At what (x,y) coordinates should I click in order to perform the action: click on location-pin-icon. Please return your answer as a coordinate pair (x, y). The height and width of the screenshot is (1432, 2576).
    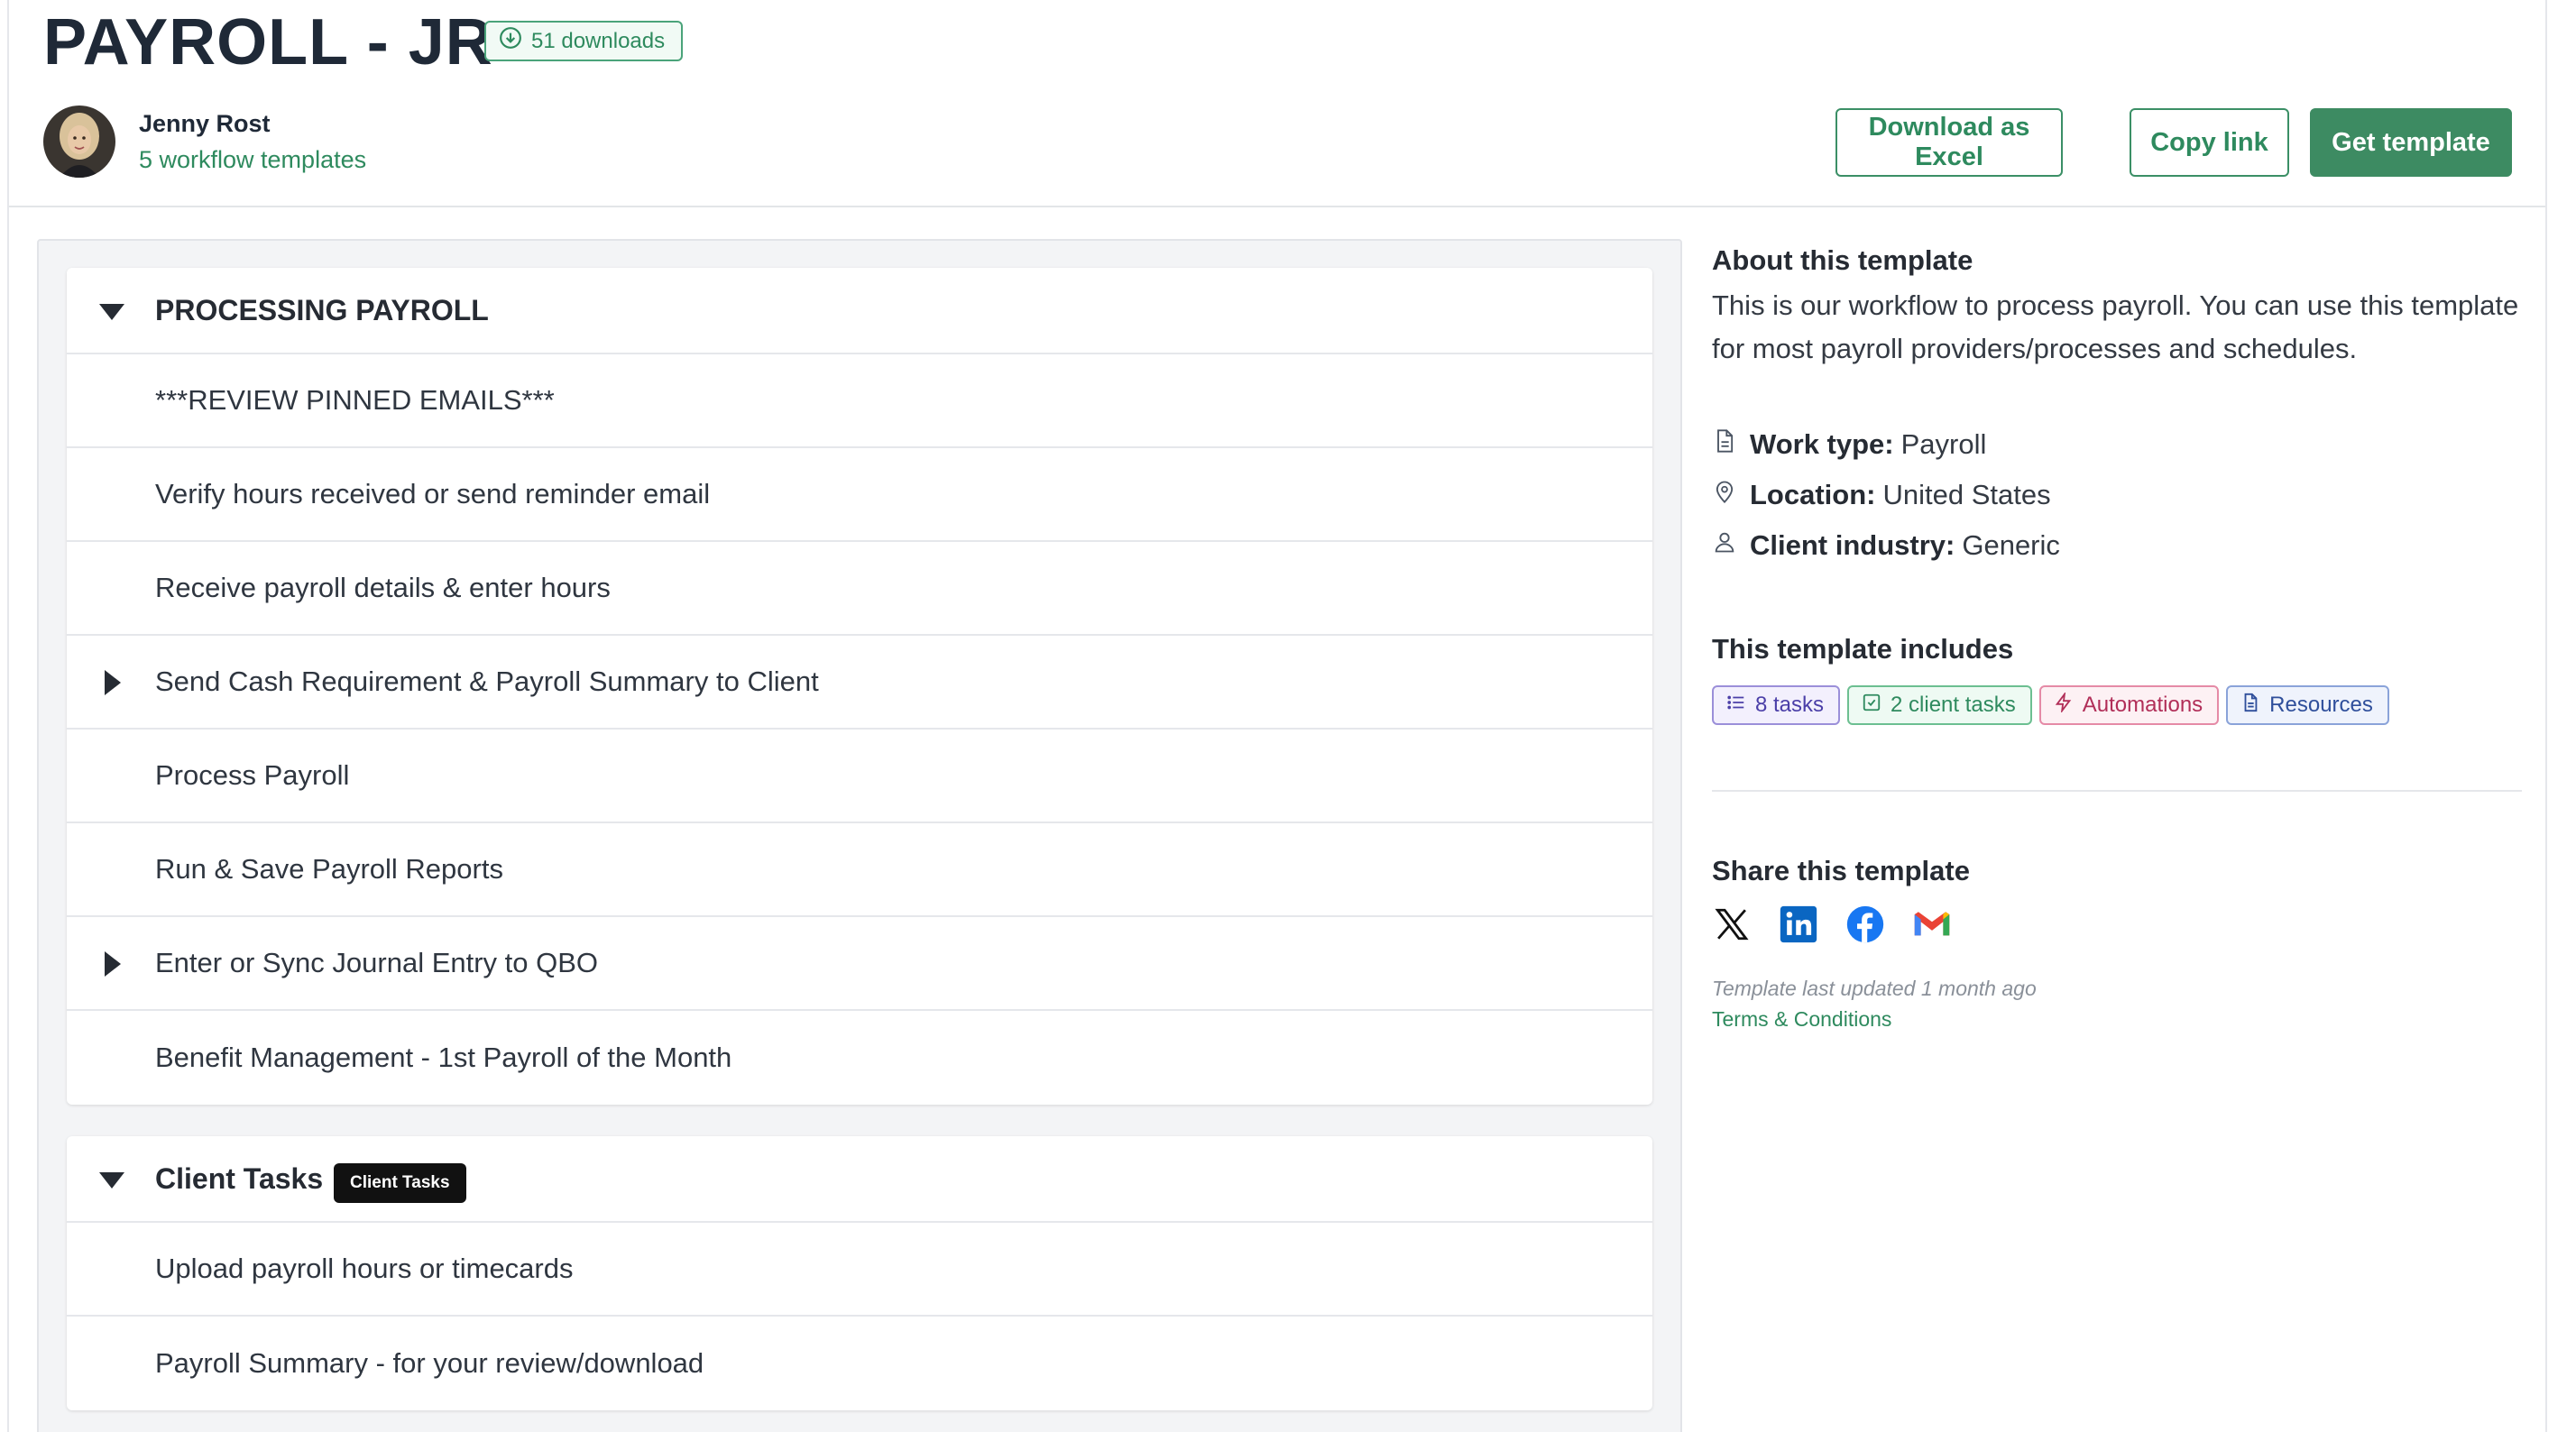
    Looking at the image, I should click on (1731, 495).